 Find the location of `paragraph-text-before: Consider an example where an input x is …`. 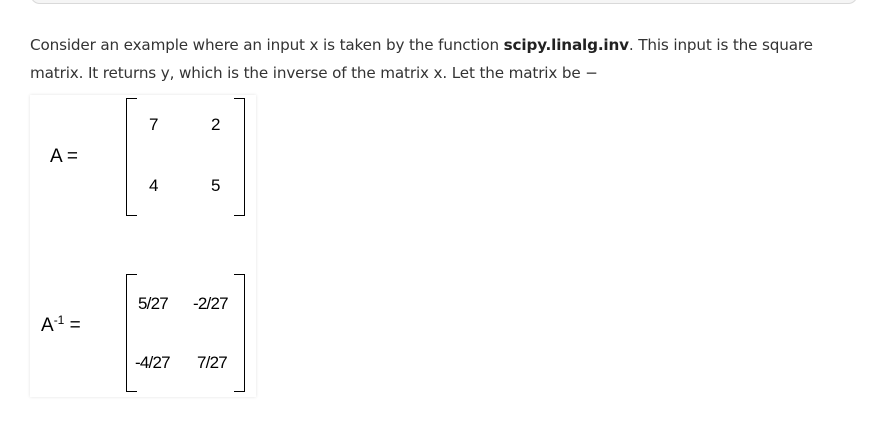

paragraph-text-before: Consider an example where an input x is … is located at coordinates (267, 45).